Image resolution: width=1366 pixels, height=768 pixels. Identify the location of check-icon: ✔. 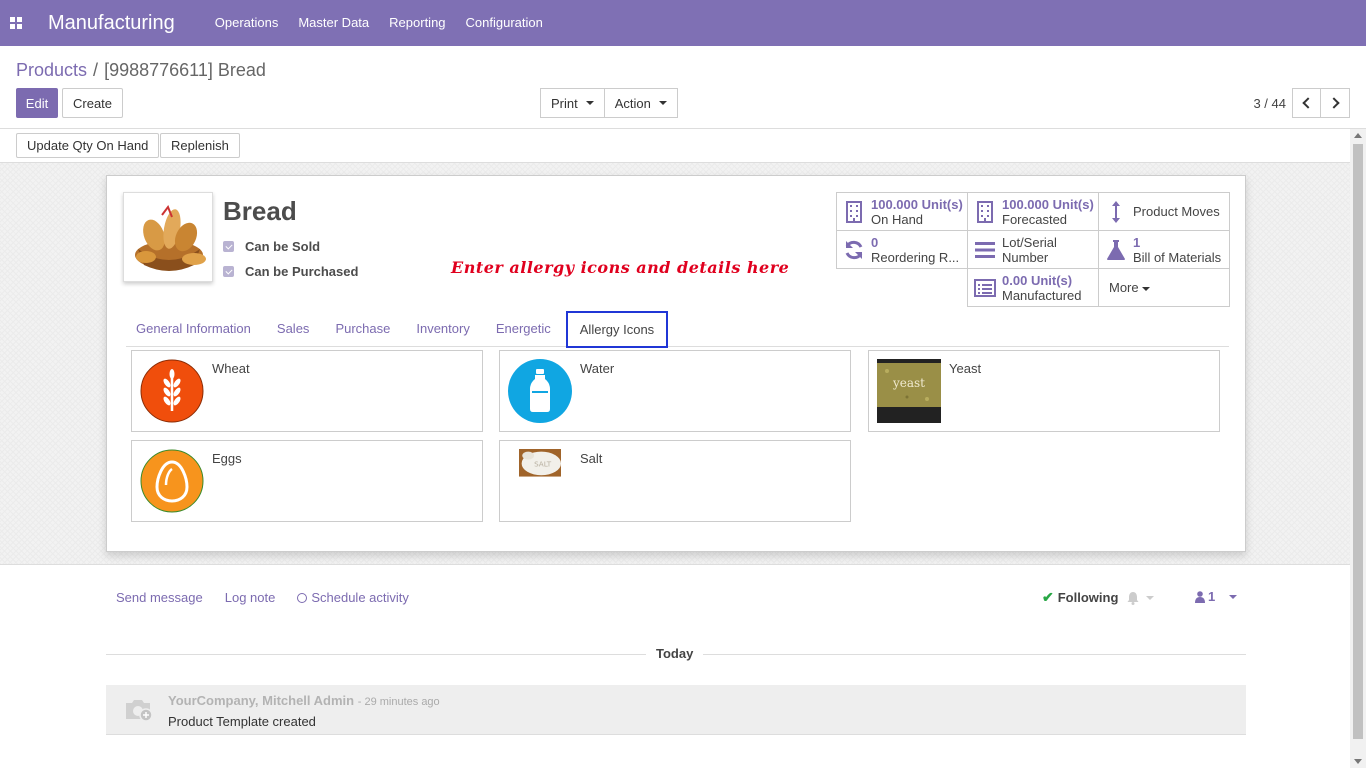
(1048, 597).